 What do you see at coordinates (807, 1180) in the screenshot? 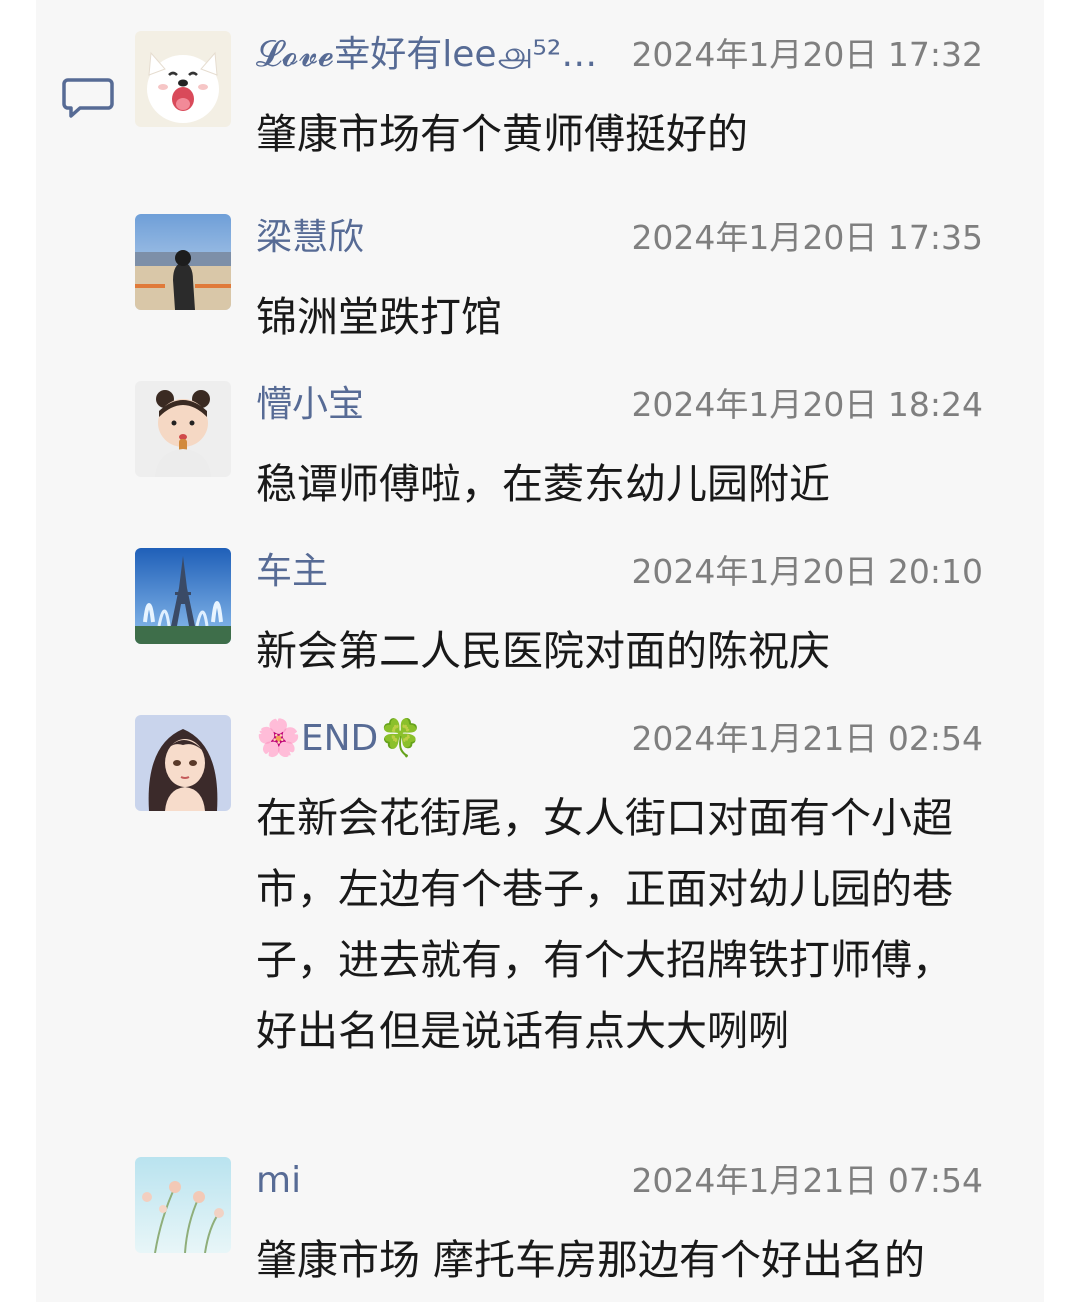
I see `comment-timestamp: 2024年1月21日 07:54` at bounding box center [807, 1180].